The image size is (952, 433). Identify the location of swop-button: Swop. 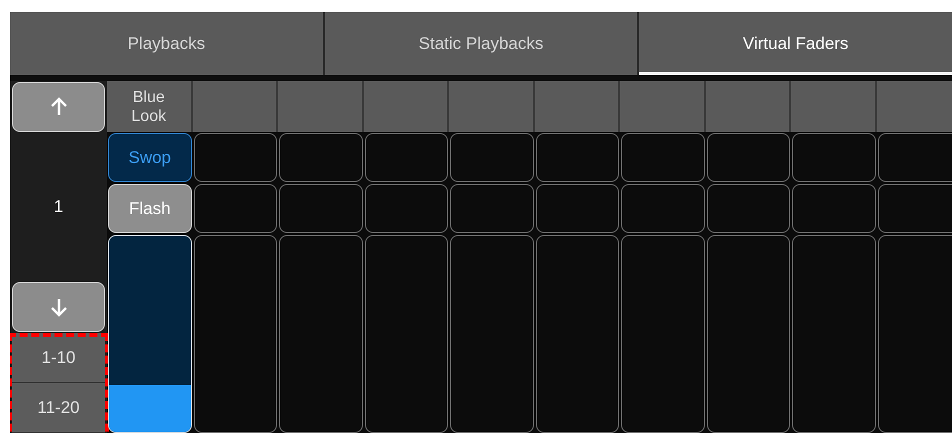
(150, 157).